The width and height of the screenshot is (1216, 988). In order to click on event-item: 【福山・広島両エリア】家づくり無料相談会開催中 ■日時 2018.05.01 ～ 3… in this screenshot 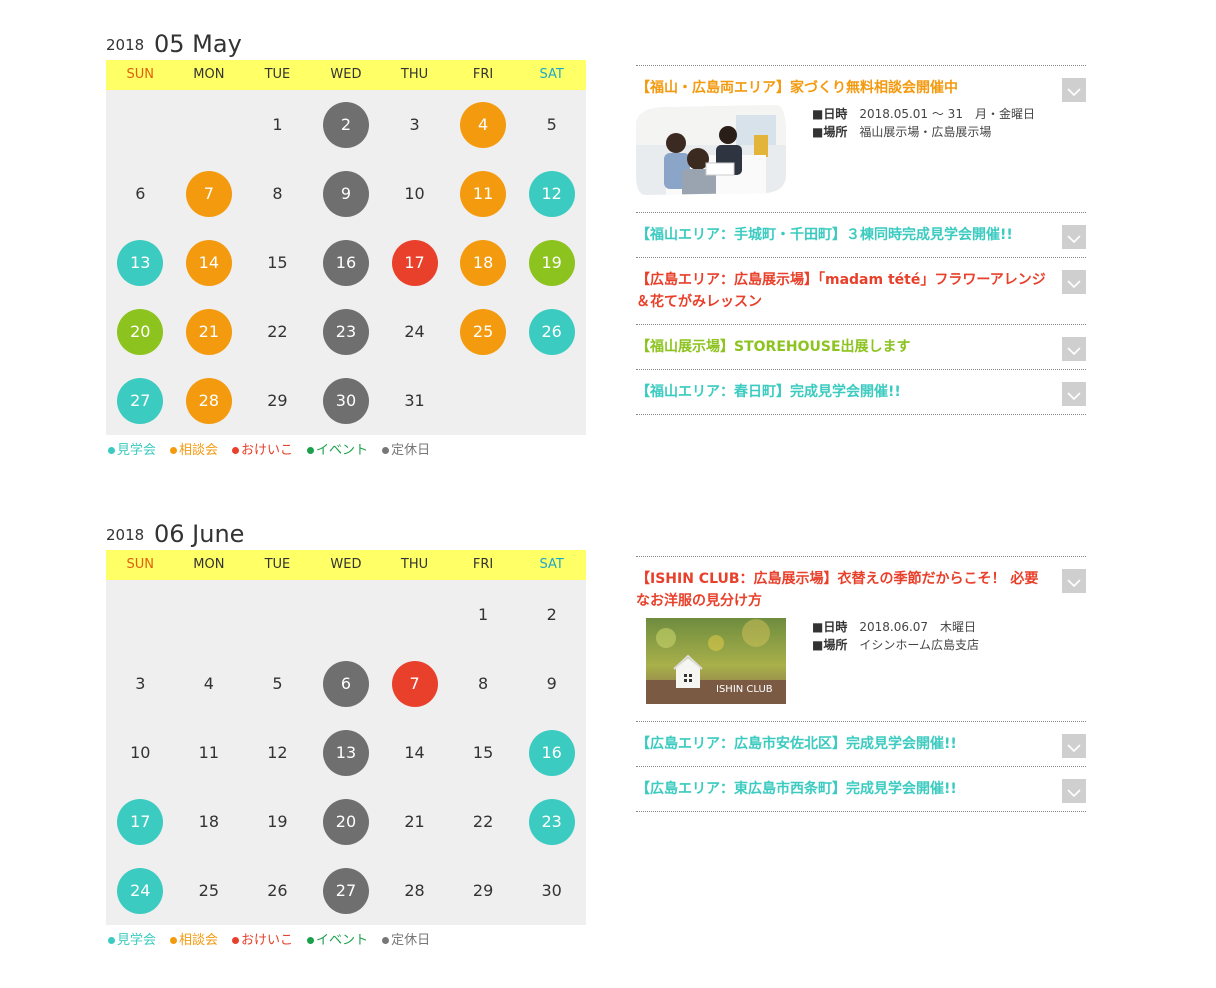, I will do `click(861, 139)`.